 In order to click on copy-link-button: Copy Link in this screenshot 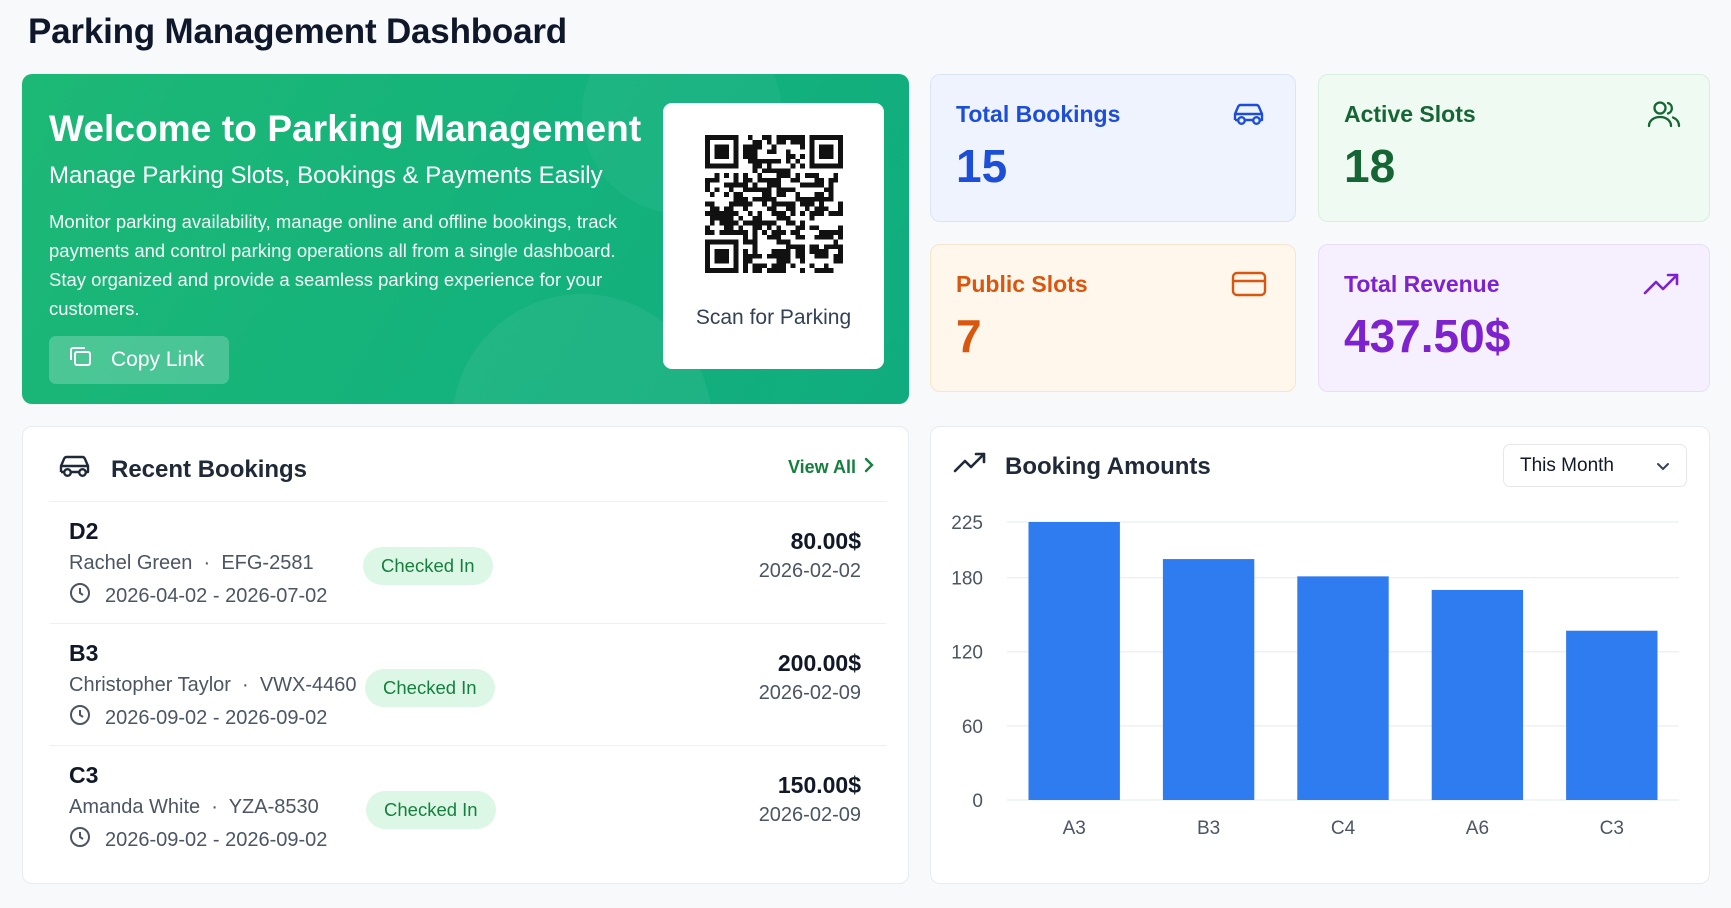, I will do `click(139, 360)`.